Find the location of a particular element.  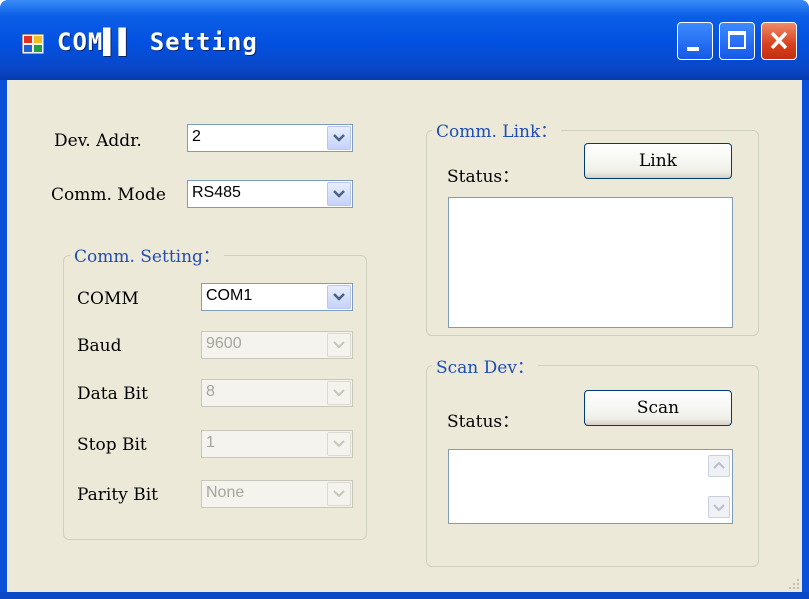

parity-bit-select: None is located at coordinates (277, 494).